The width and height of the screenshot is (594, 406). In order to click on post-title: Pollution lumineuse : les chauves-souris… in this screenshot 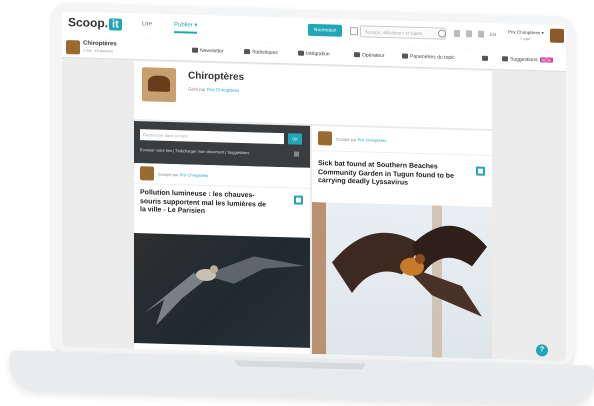, I will do `click(205, 203)`.